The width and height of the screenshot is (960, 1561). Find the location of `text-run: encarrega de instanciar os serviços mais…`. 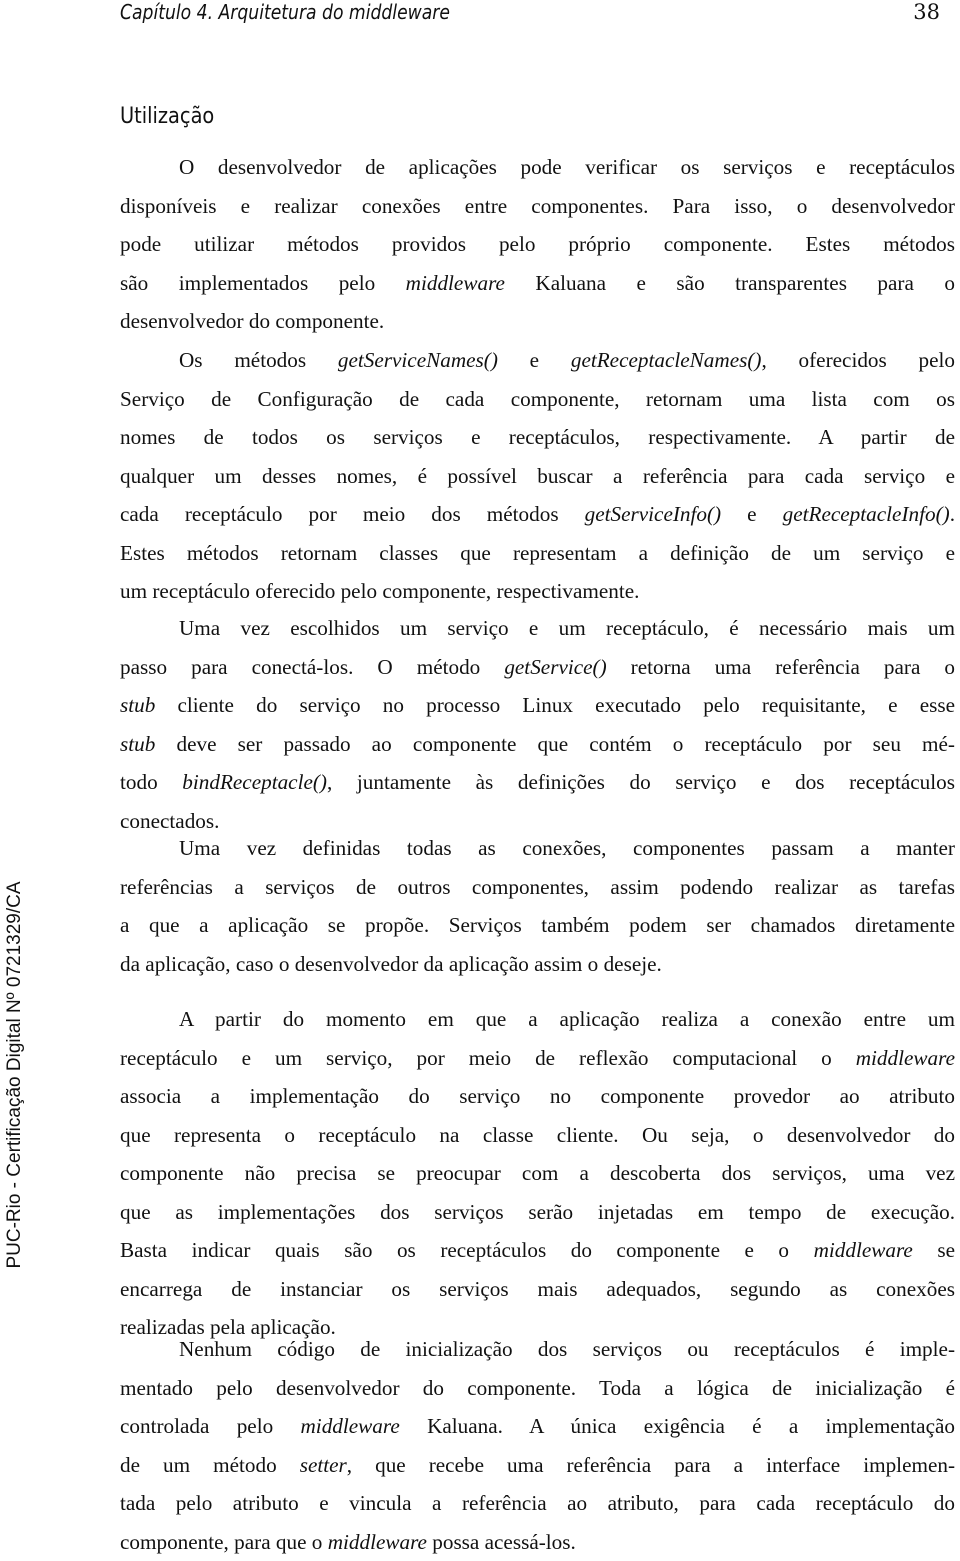

text-run: encarrega de instanciar os serviços mais… is located at coordinates (537, 1289).